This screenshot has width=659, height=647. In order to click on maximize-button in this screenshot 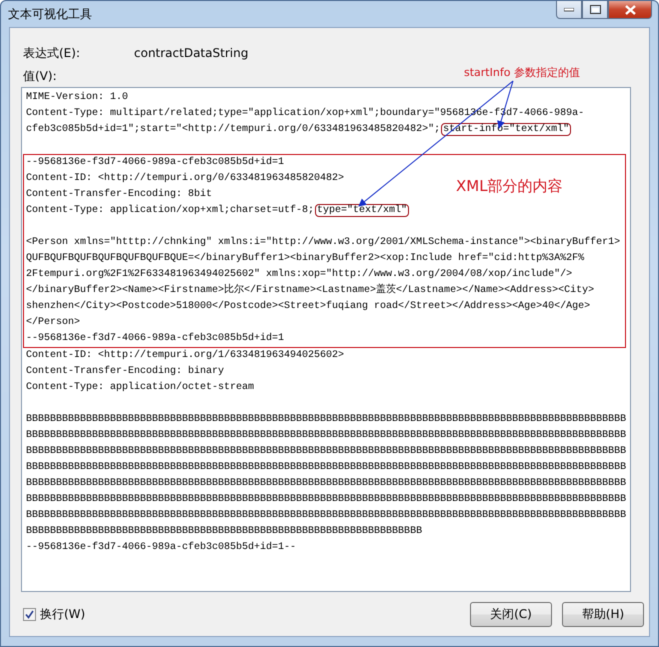, I will do `click(595, 10)`.